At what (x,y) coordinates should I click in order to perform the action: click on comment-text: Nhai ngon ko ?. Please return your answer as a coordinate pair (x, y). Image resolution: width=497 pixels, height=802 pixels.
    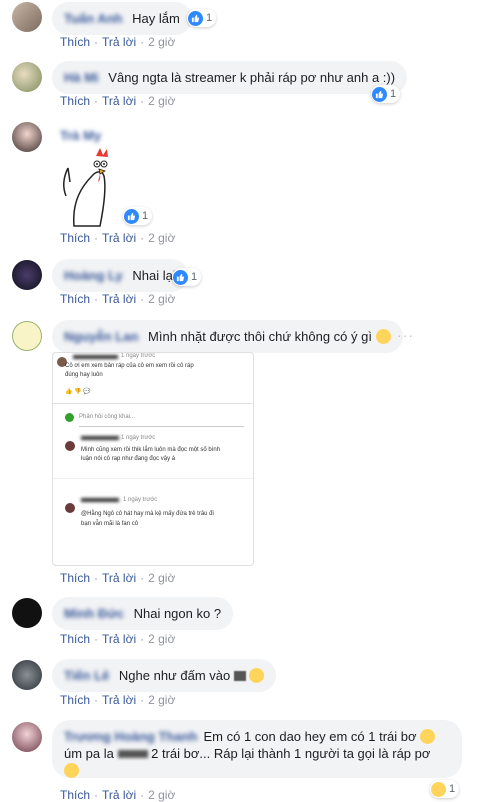
    Looking at the image, I should click on (177, 613).